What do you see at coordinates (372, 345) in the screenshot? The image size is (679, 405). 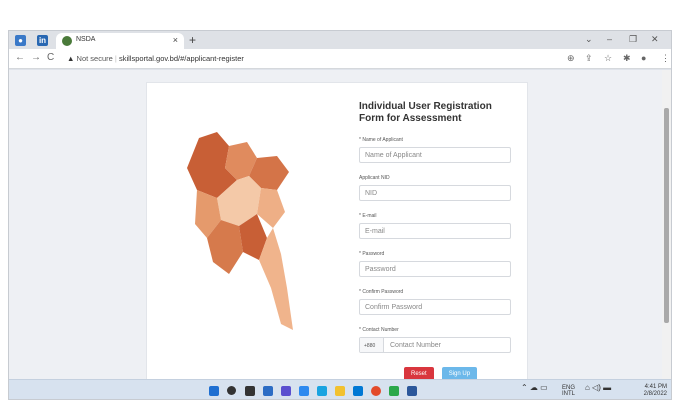 I see `country-code-prefix: +880` at bounding box center [372, 345].